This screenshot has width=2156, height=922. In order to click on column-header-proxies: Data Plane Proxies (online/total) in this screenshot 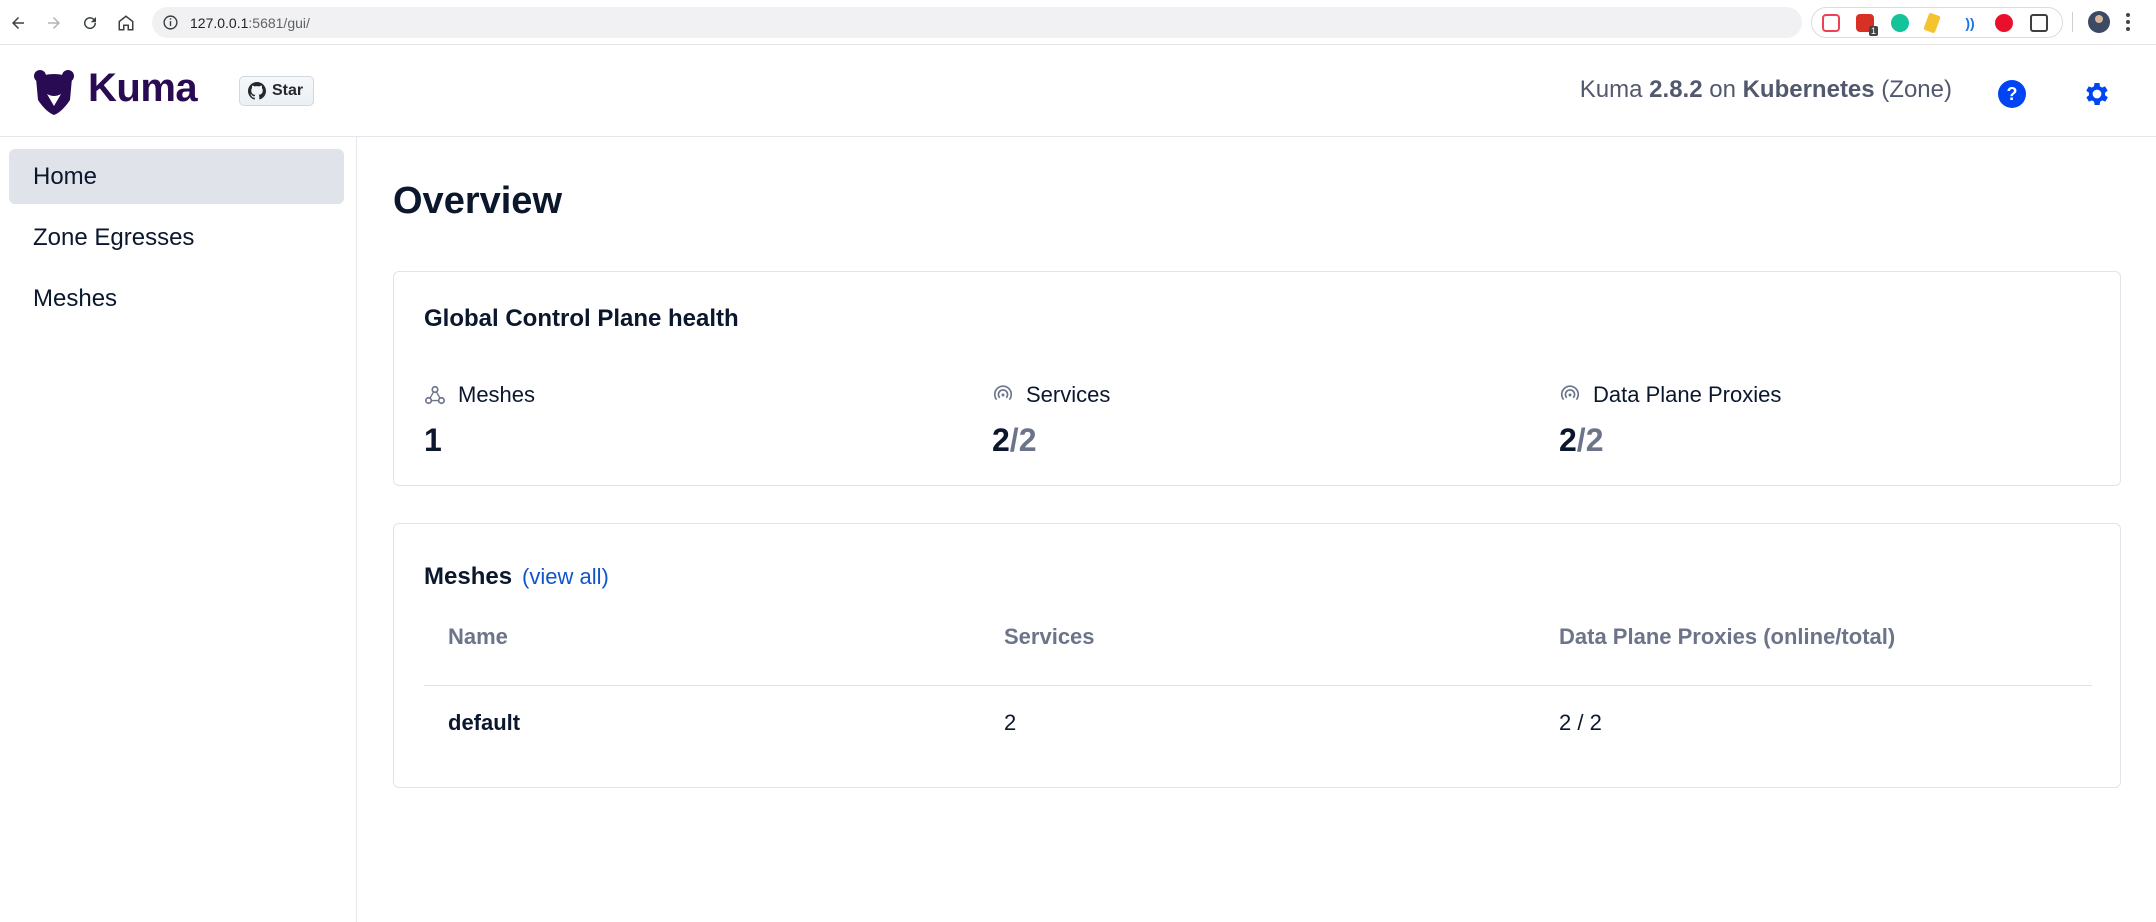, I will do `click(1727, 637)`.